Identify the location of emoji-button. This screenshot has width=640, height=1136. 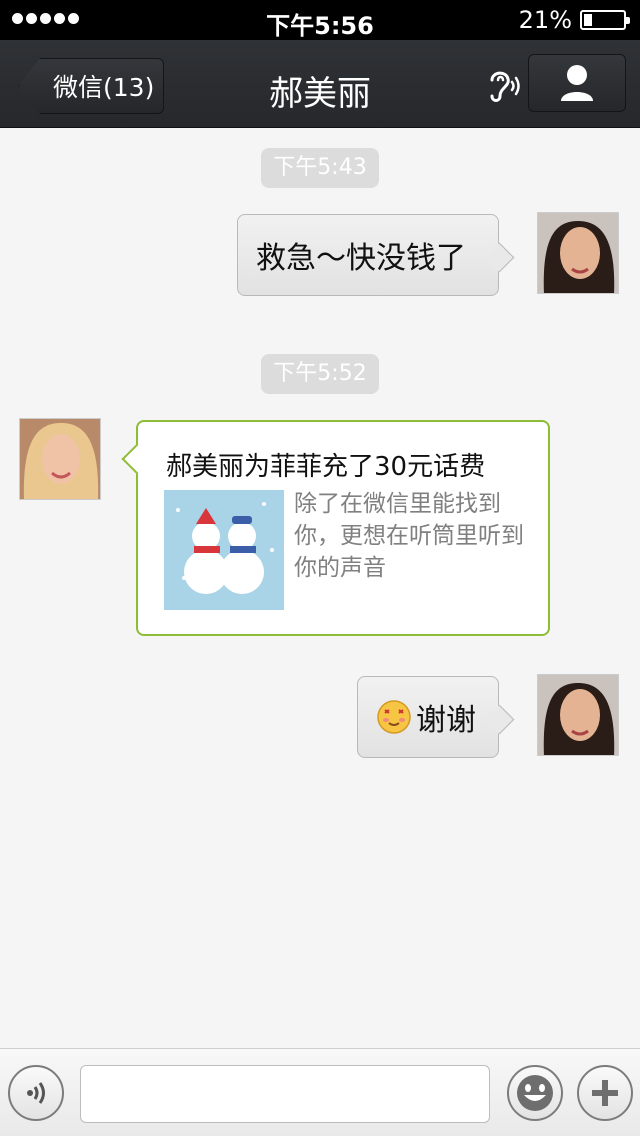
(535, 1093).